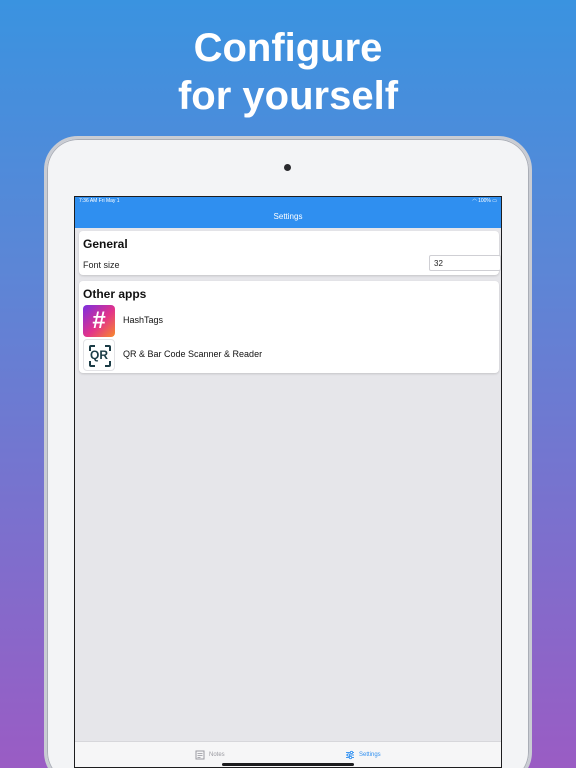  What do you see at coordinates (290, 253) in the screenshot?
I see `general-section: General Font size` at bounding box center [290, 253].